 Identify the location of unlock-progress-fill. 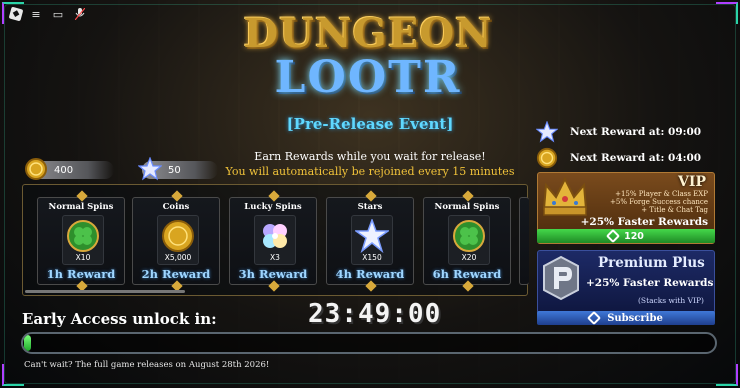
(27, 343).